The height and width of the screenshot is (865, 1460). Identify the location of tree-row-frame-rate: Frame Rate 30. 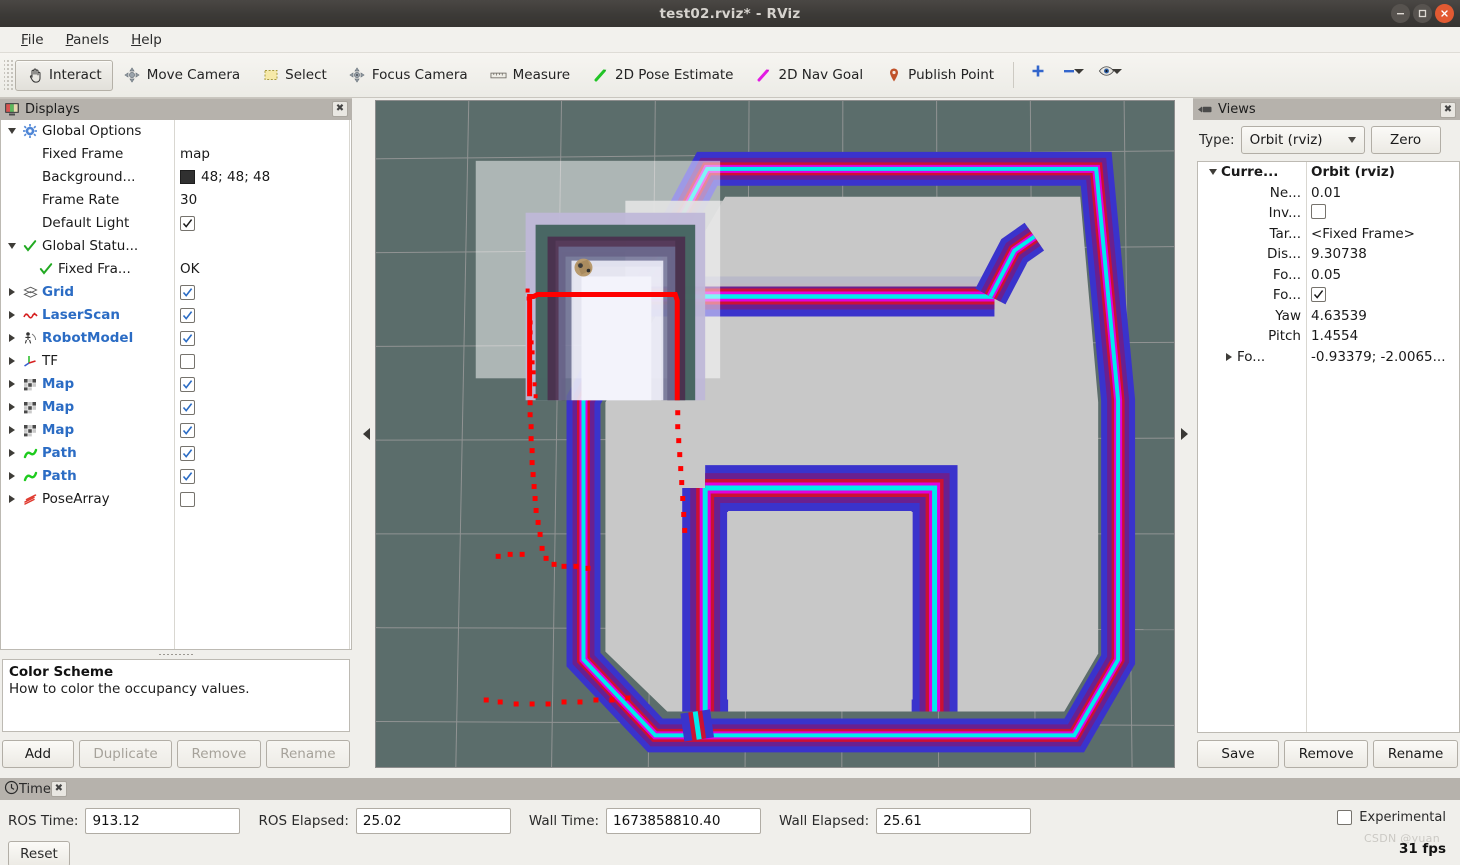
(176, 200).